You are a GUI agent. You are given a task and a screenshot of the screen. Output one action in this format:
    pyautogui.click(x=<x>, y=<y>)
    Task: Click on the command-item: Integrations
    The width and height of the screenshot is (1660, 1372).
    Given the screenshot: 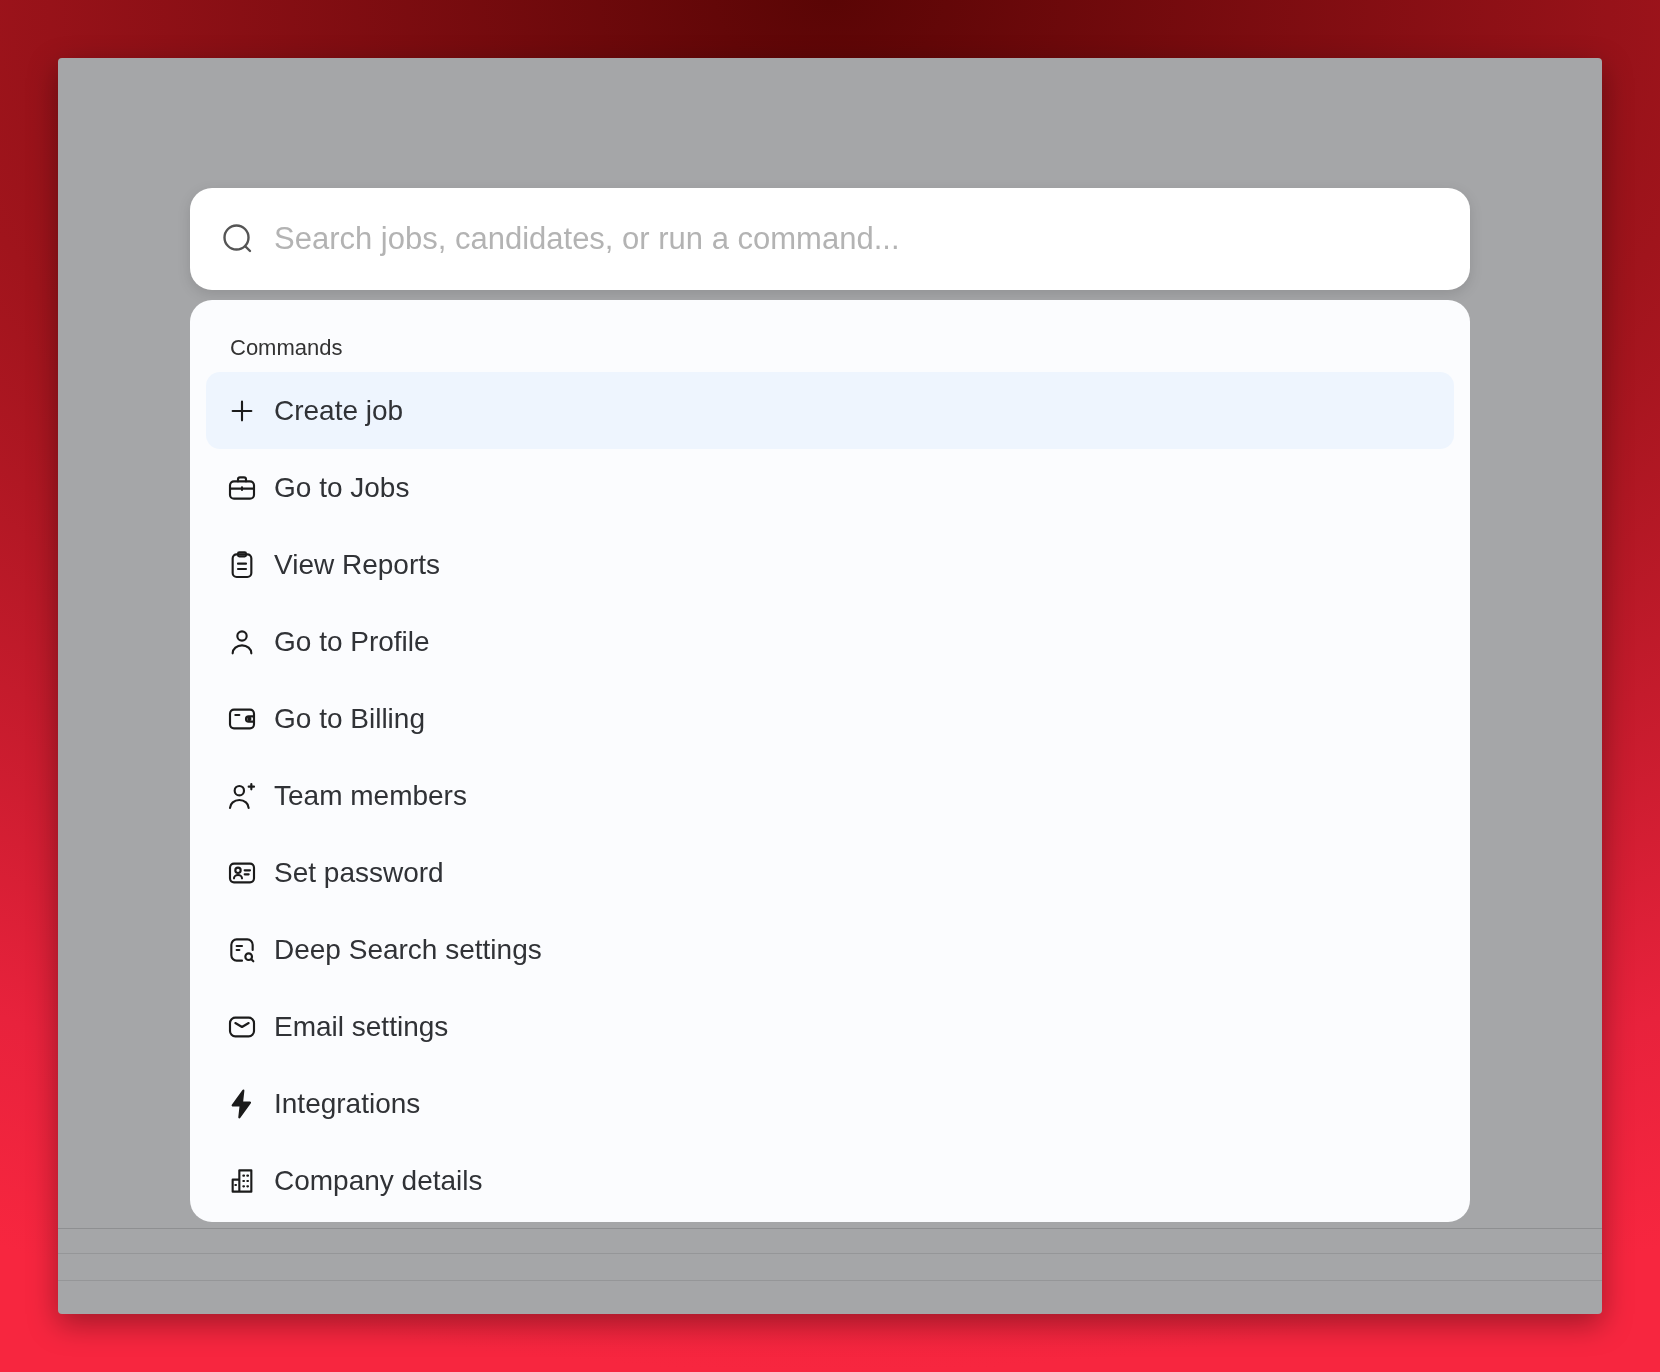 What is the action you would take?
    pyautogui.click(x=830, y=1103)
    